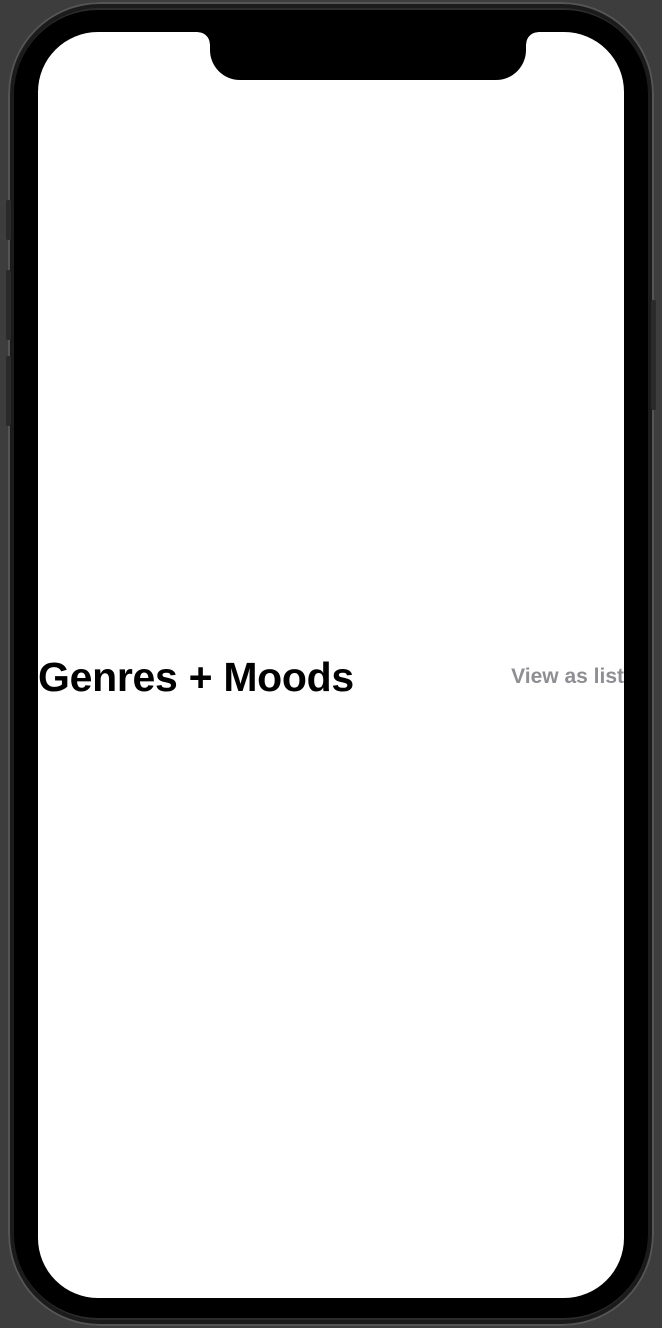  Describe the element at coordinates (653, 355) in the screenshot. I see `power-button` at that location.